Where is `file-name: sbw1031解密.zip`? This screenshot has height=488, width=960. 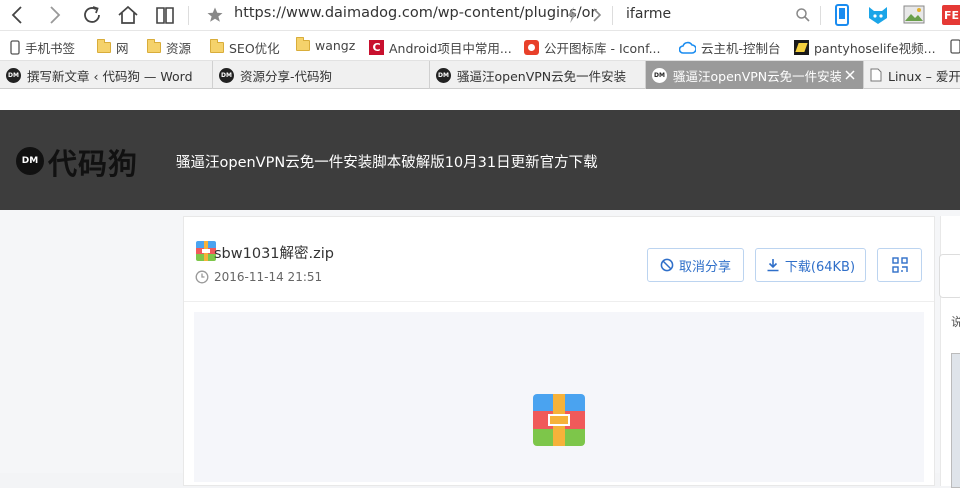
file-name: sbw1031解密.zip is located at coordinates (274, 254).